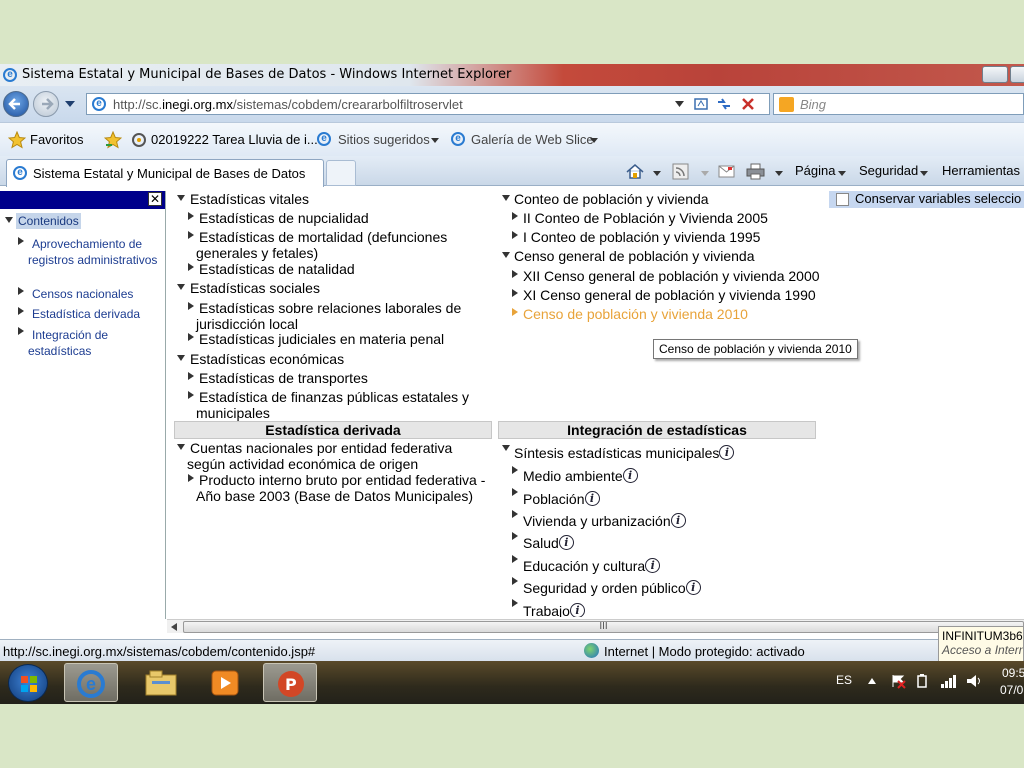  Describe the element at coordinates (532, 139) in the screenshot. I see `web-slice-gallery-link: Galería de Web Slice` at that location.